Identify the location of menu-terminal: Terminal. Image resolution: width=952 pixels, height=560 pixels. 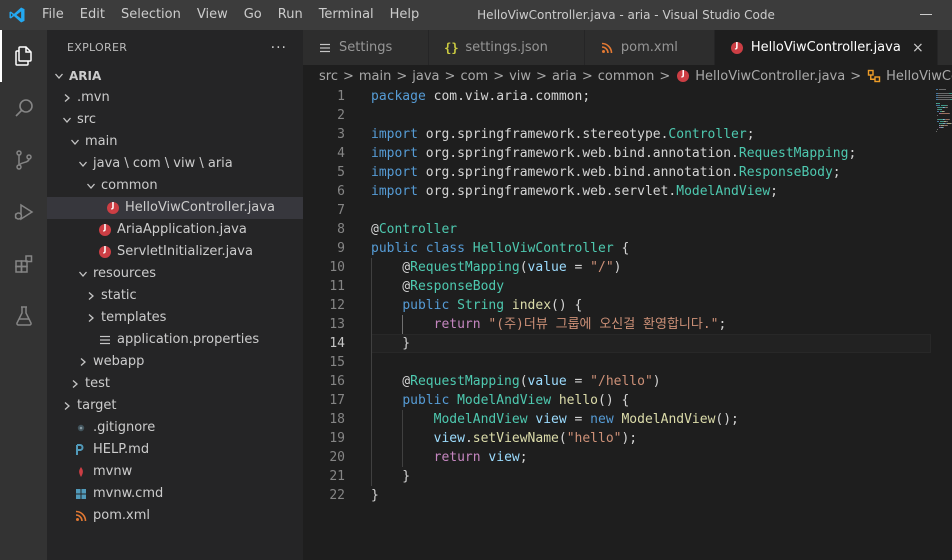
(346, 15).